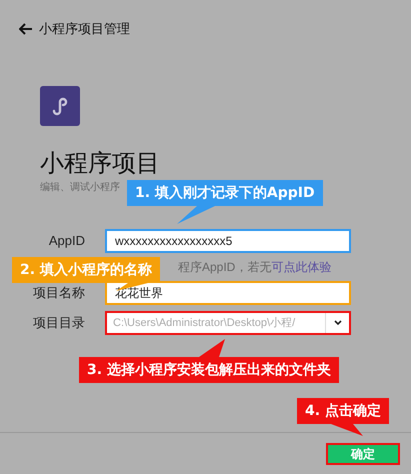 The width and height of the screenshot is (411, 474). Describe the element at coordinates (301, 267) in the screenshot. I see `try-link: 可点此体验` at that location.